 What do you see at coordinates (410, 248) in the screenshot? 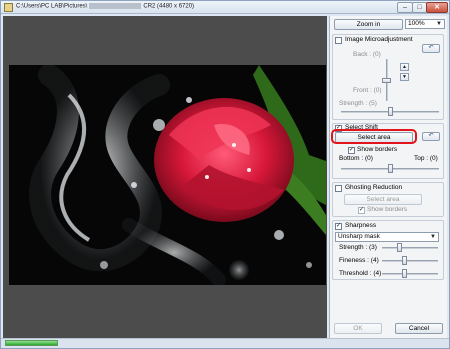
I see `sharpness-strength-slider-track` at bounding box center [410, 248].